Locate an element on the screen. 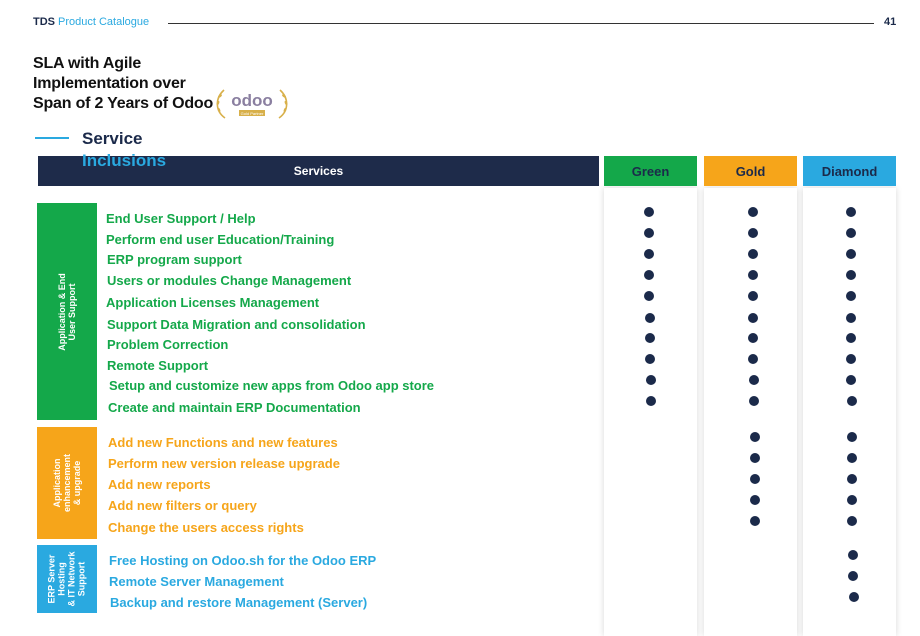  service-item: Add new Functions and new features is located at coordinates (223, 442).